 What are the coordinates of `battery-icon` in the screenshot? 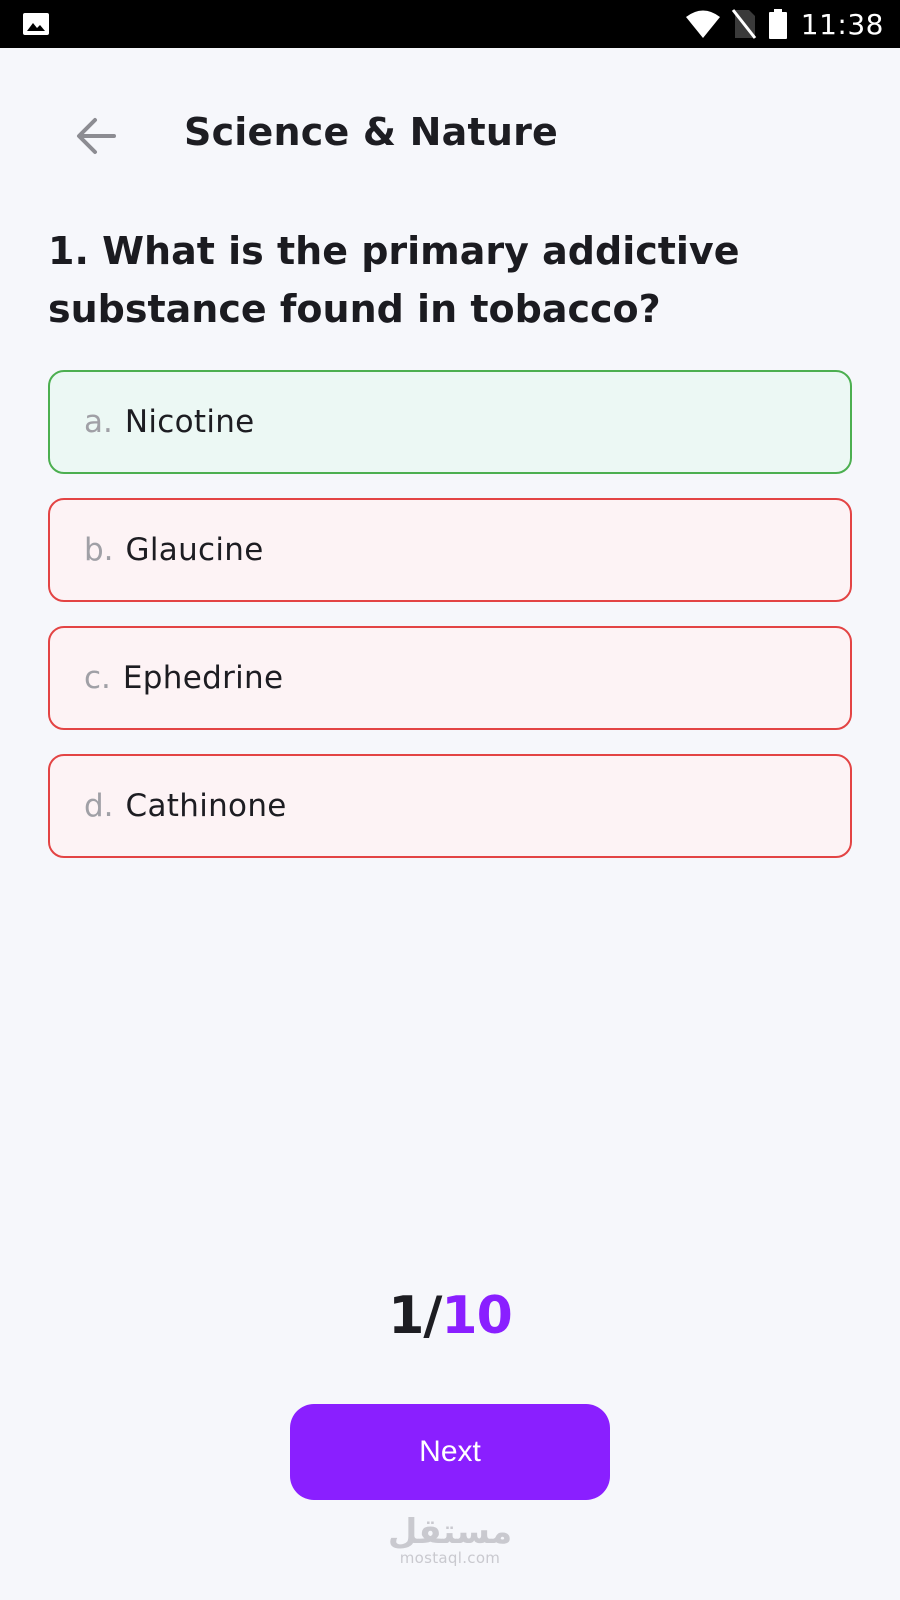 It's located at (777, 24).